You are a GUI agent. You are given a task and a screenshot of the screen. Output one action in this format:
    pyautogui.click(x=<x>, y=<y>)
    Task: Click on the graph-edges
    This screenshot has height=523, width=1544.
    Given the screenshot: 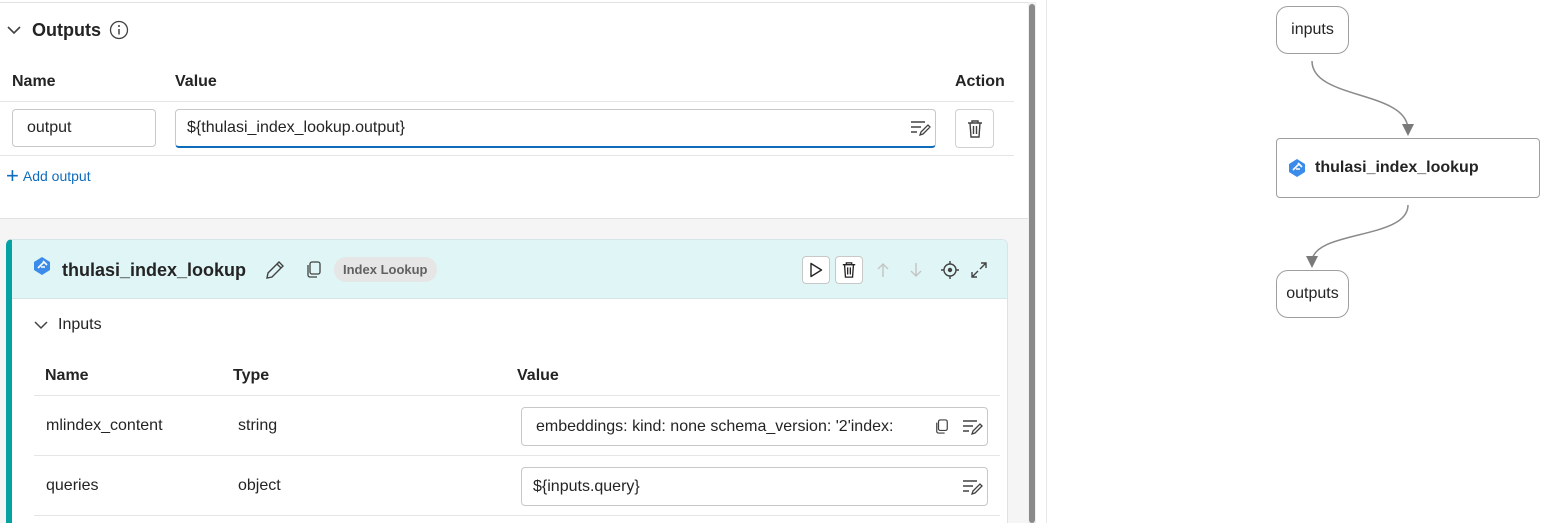 What is the action you would take?
    pyautogui.click(x=1360, y=164)
    